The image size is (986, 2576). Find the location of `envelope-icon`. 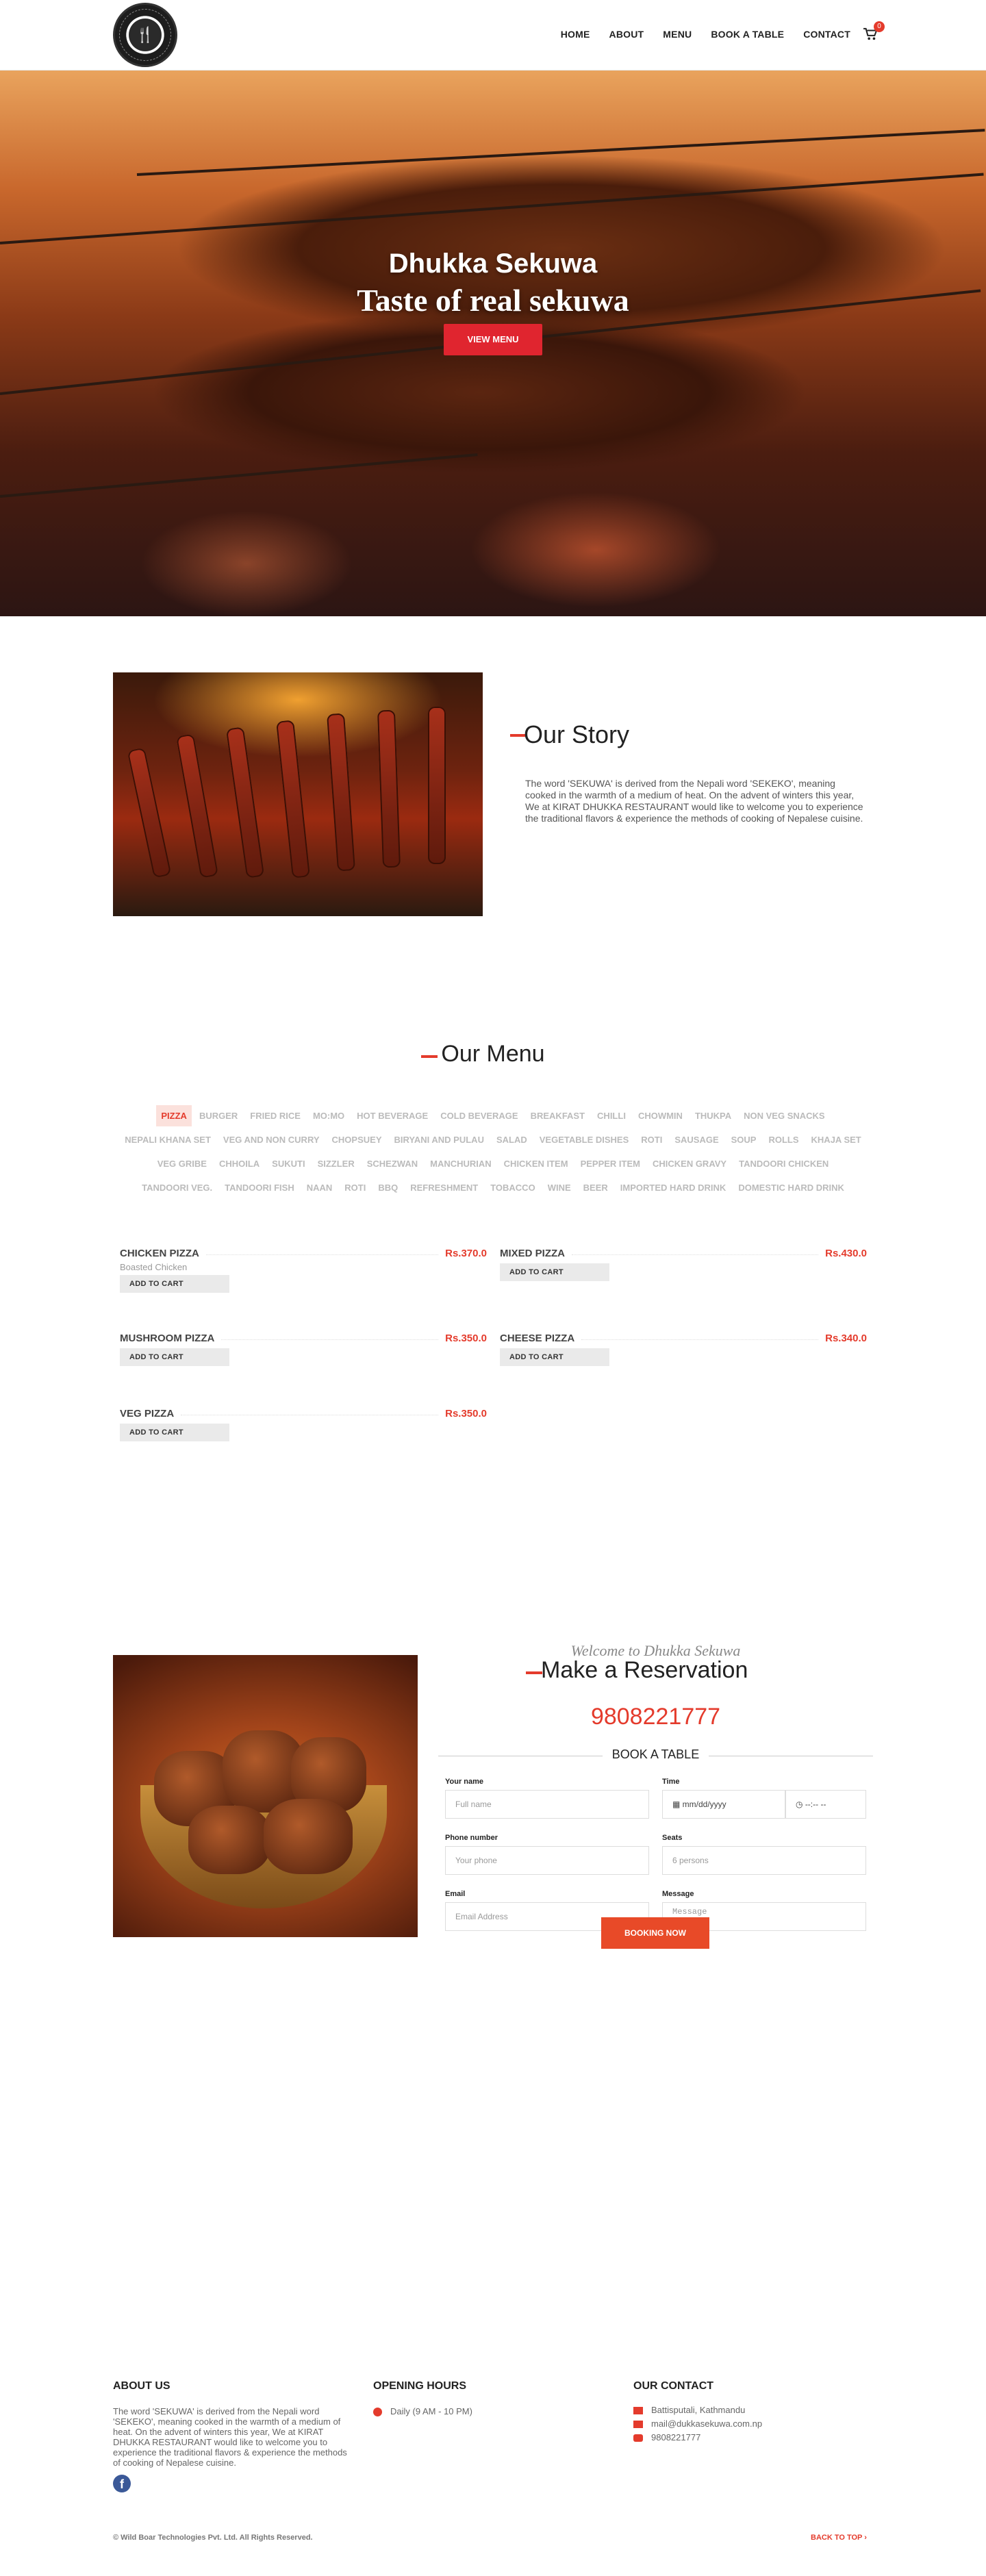

envelope-icon is located at coordinates (638, 2425).